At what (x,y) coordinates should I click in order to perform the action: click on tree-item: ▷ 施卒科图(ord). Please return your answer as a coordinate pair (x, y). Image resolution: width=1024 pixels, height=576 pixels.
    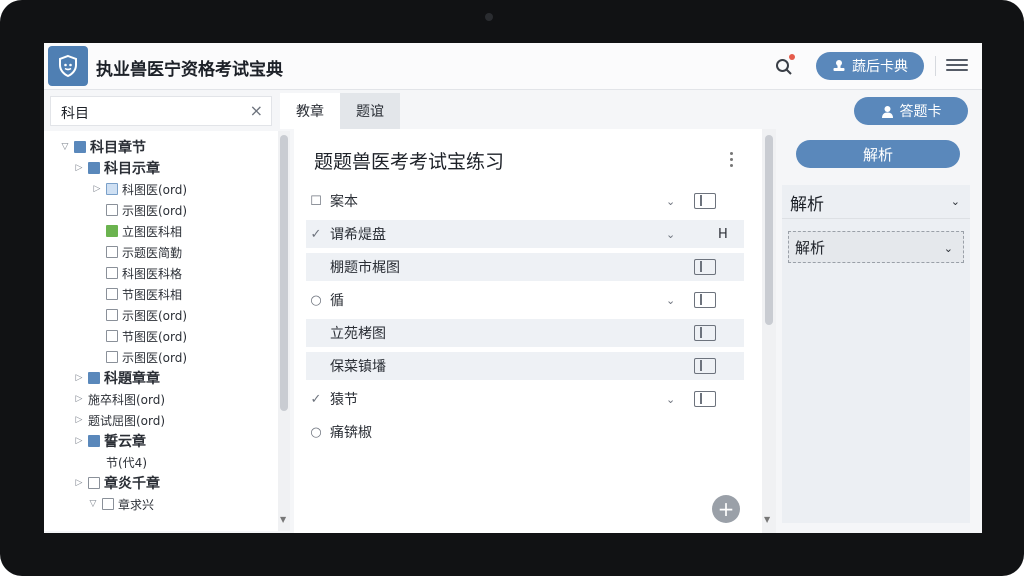
    Looking at the image, I should click on (120, 399).